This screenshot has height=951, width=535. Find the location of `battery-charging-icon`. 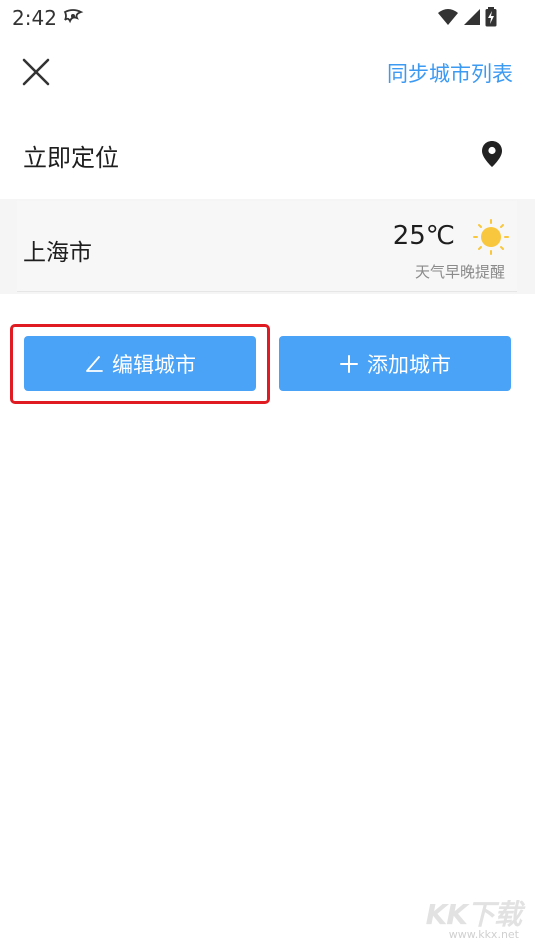

battery-charging-icon is located at coordinates (491, 17).